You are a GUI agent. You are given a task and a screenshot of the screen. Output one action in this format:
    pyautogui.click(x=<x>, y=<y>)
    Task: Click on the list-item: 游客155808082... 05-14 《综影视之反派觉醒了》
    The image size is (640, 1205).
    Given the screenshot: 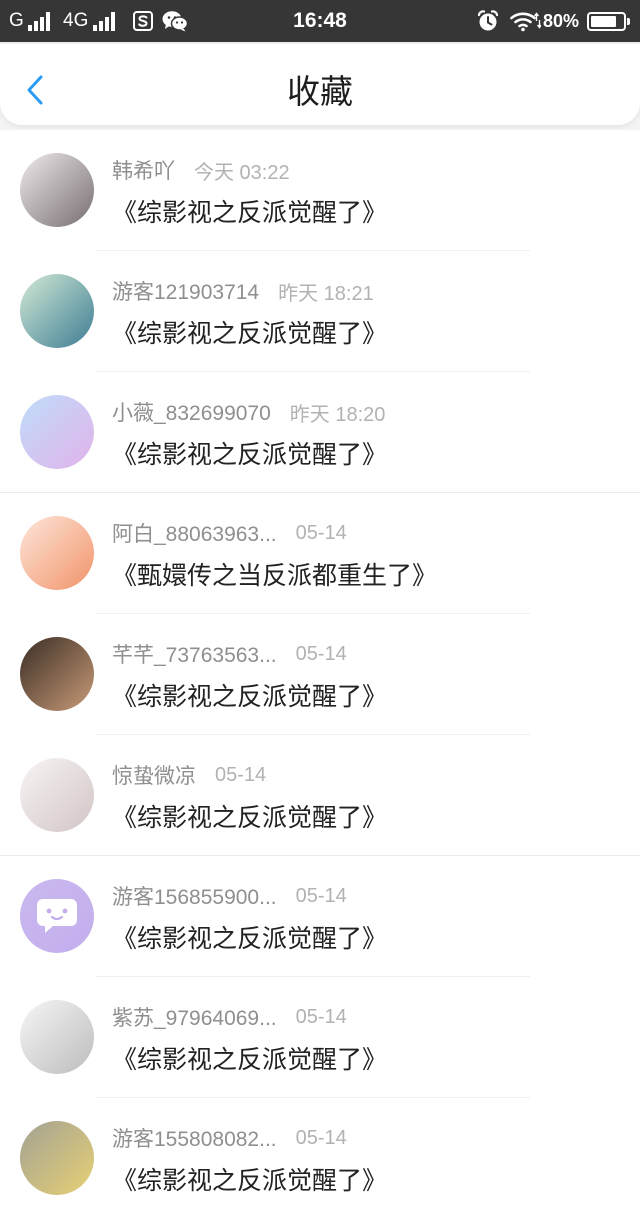 What is the action you would take?
    pyautogui.click(x=320, y=1151)
    